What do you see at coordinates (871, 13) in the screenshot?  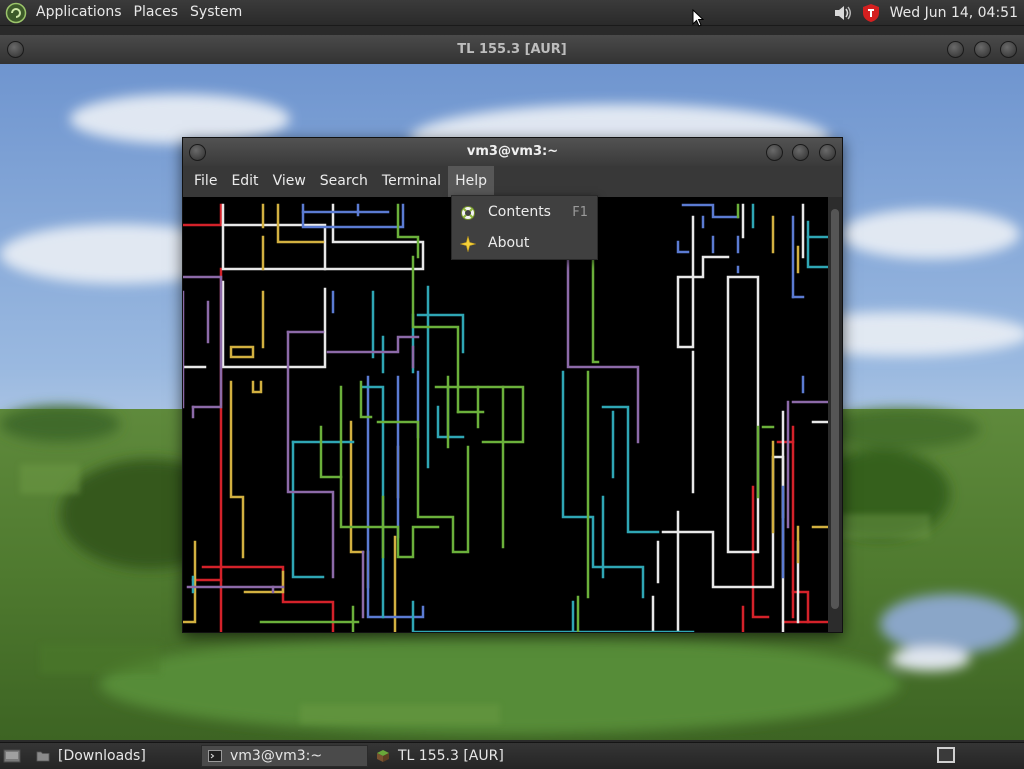 I see `shield-update-icon` at bounding box center [871, 13].